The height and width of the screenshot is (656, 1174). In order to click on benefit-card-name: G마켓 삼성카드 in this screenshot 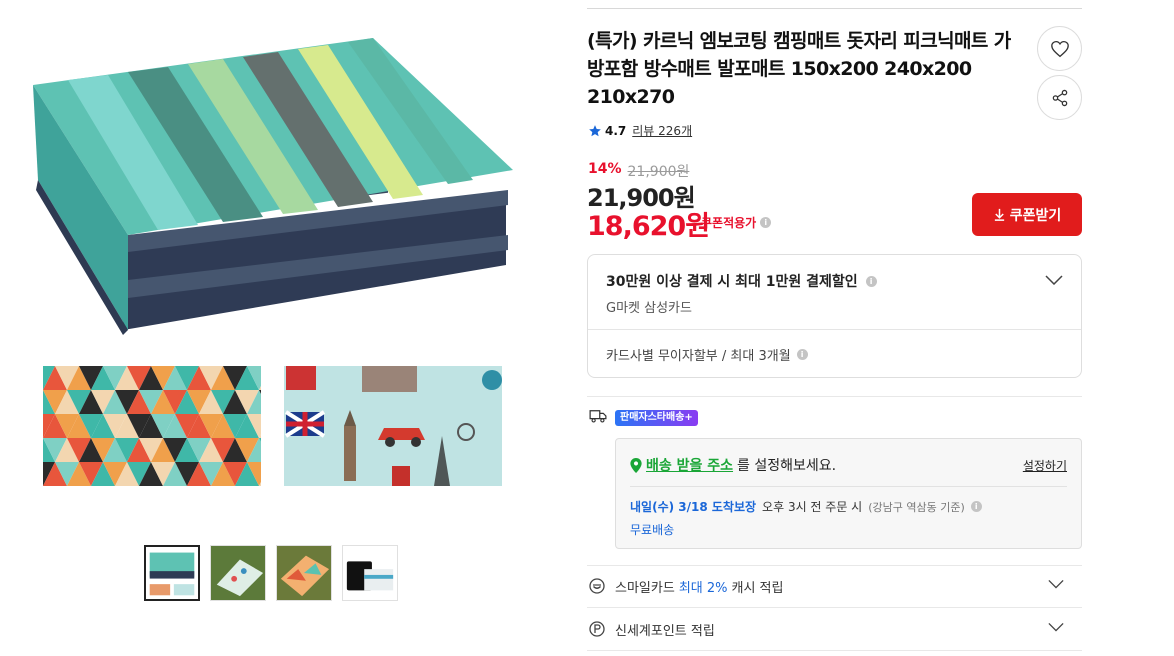, I will do `click(649, 308)`.